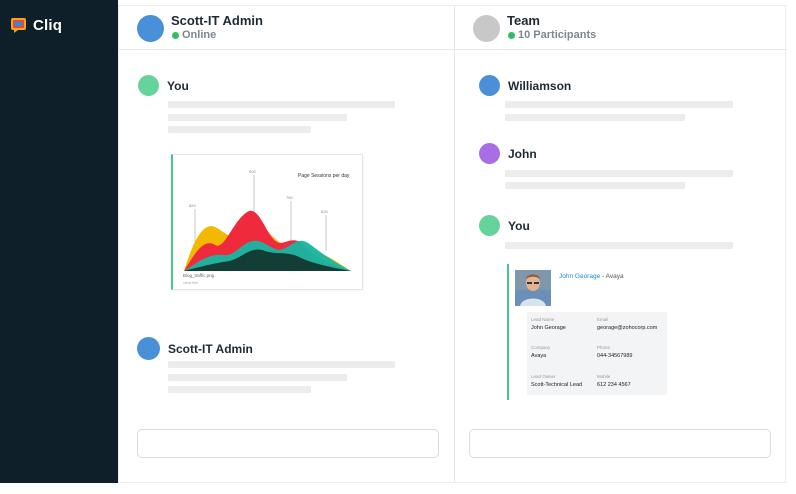 The width and height of the screenshot is (796, 494). I want to click on message-sender: Scott-IT Admin, so click(195, 348).